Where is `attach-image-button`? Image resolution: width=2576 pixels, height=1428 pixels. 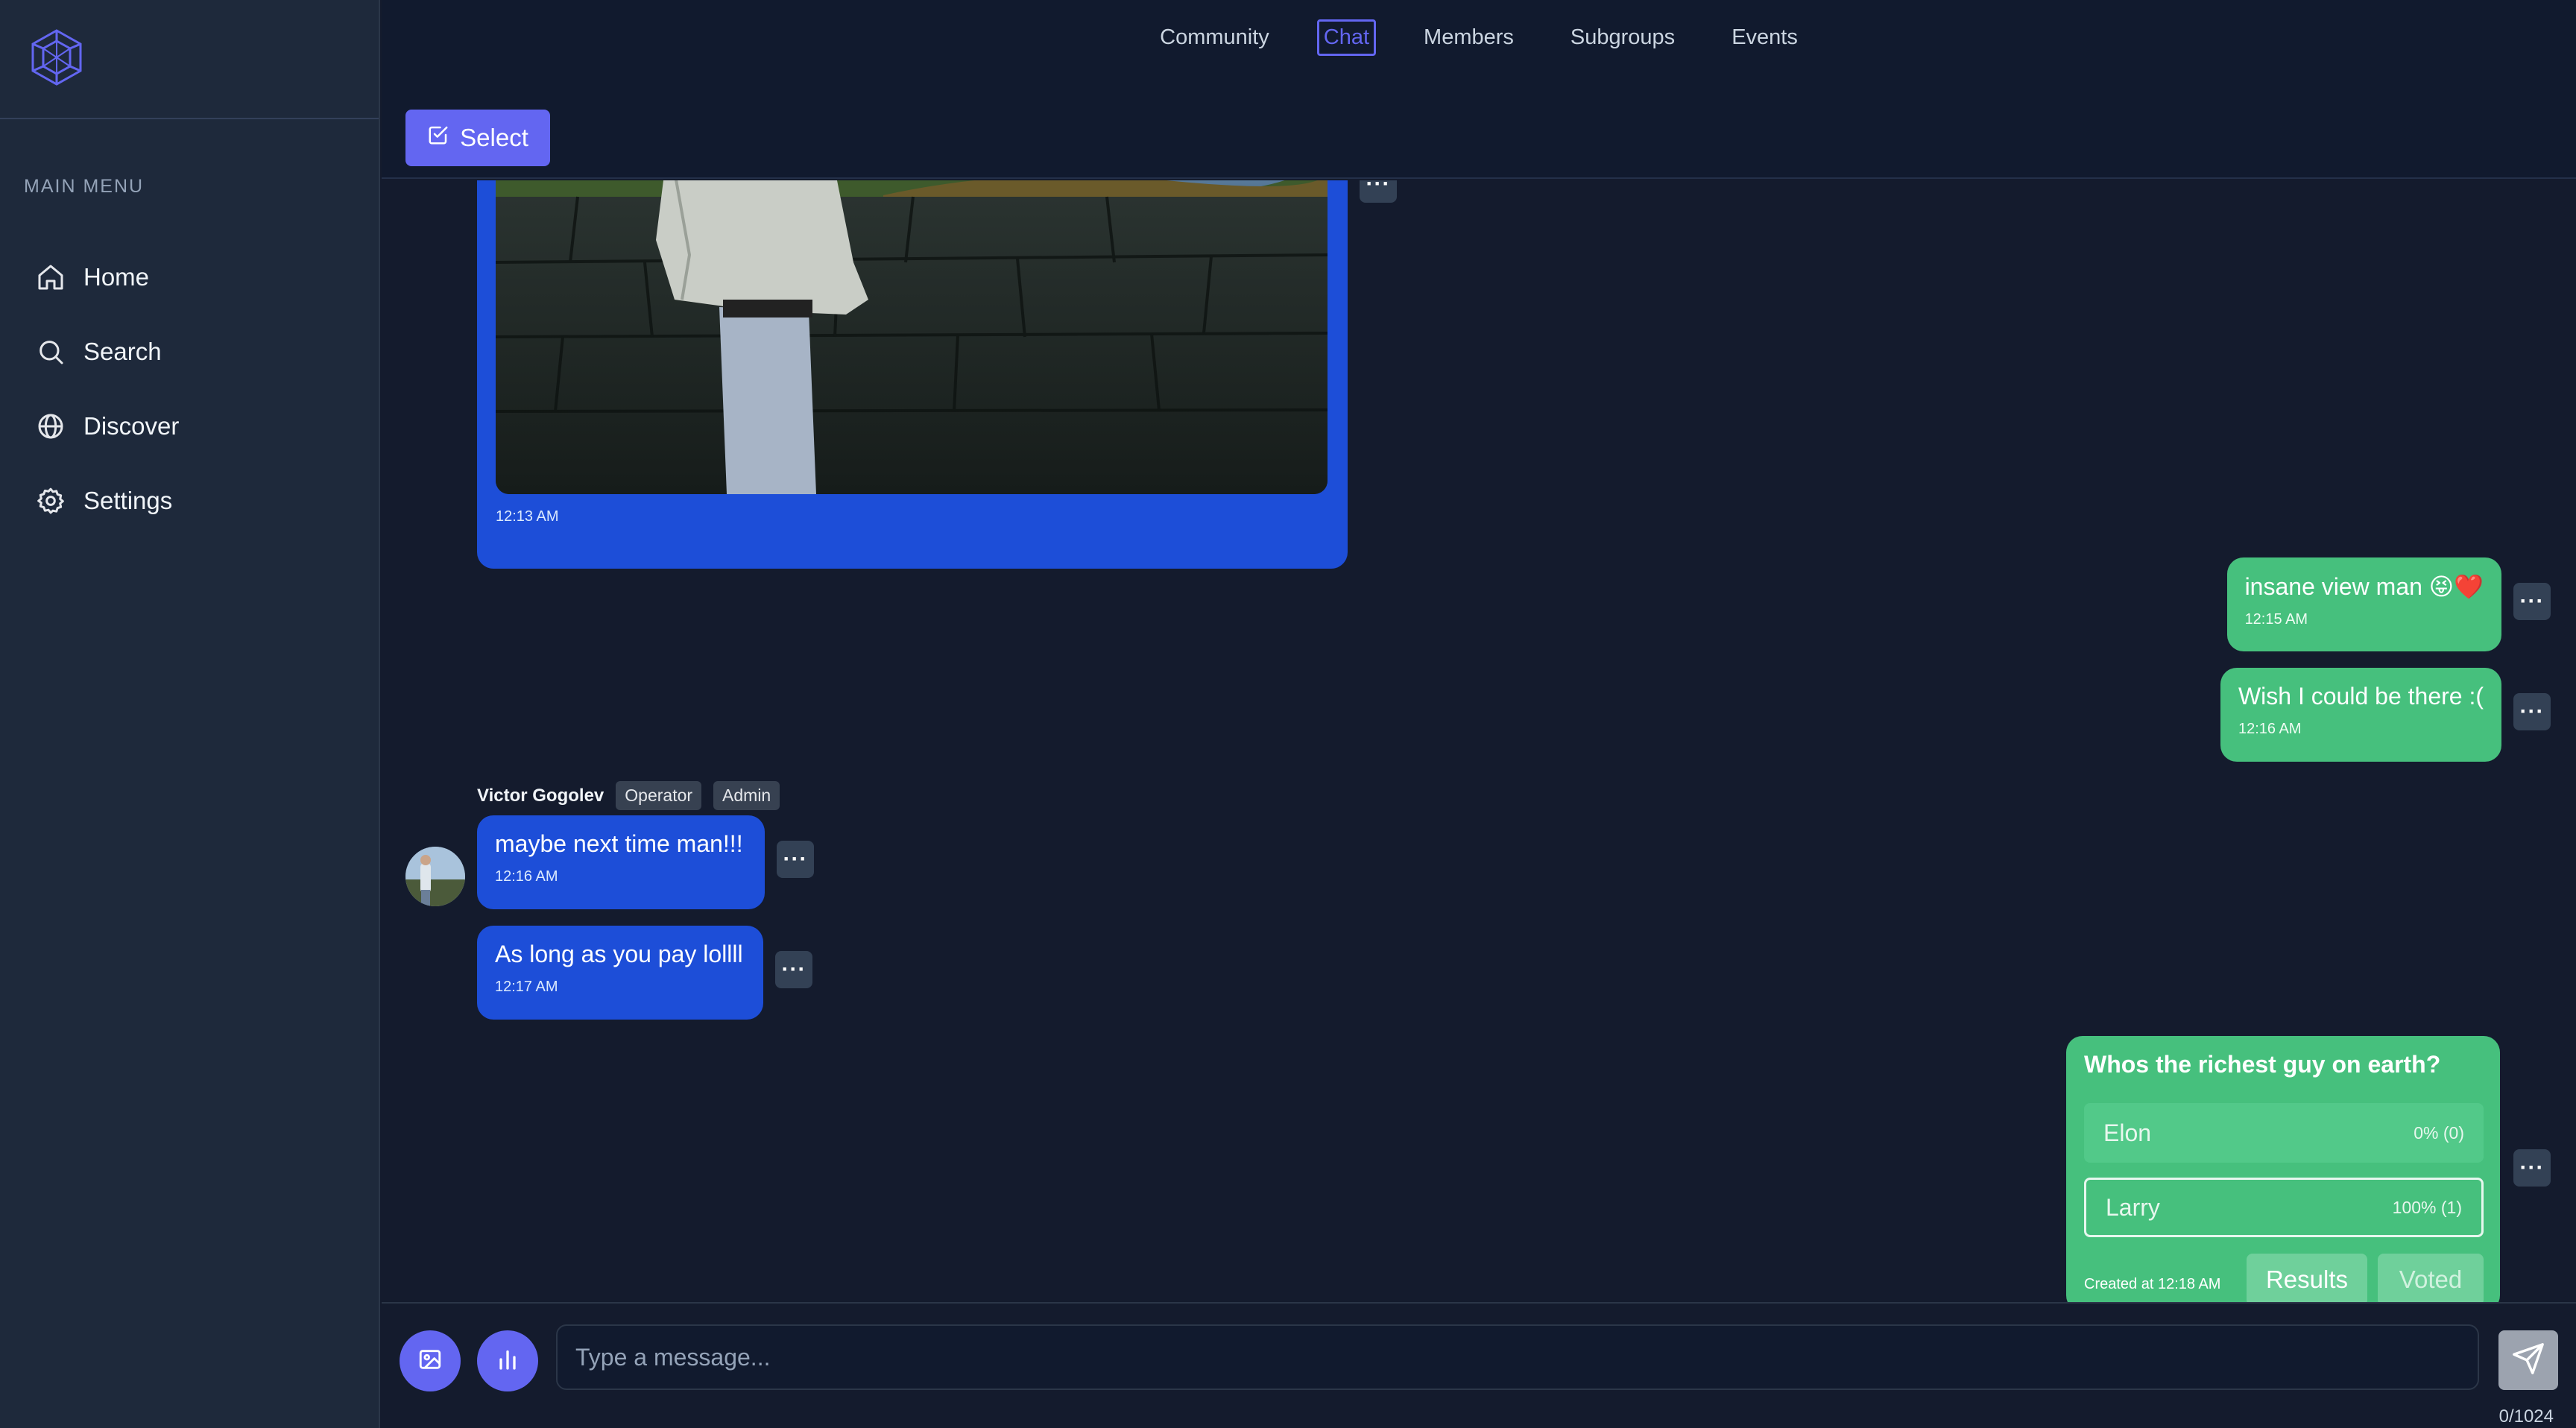
attach-image-button is located at coordinates (430, 1360).